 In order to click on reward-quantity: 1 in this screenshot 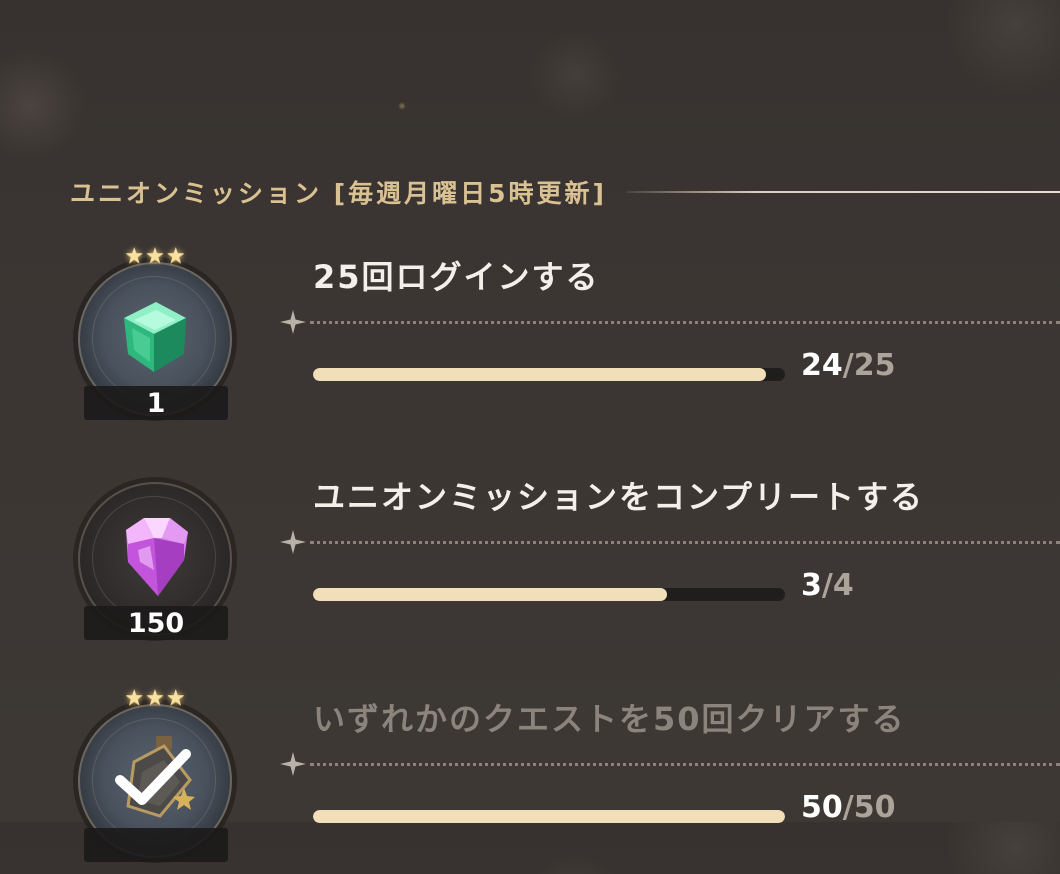, I will do `click(156, 403)`.